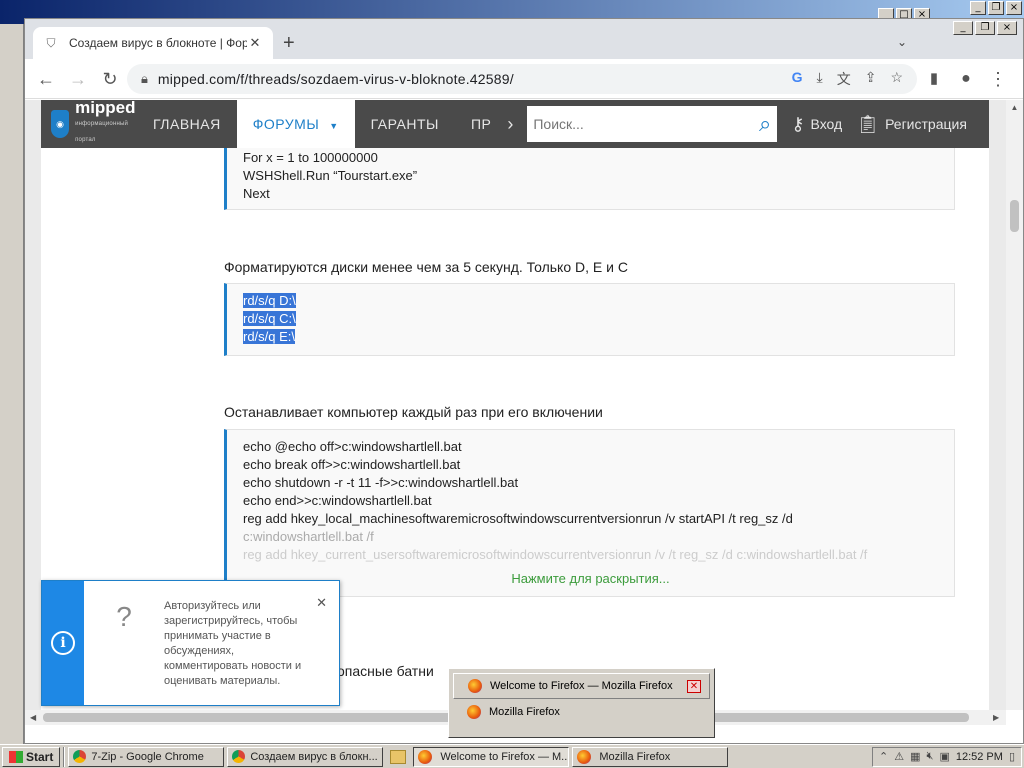 The height and width of the screenshot is (768, 1024). What do you see at coordinates (60, 124) in the screenshot?
I see `shield-logo-icon: ◉` at bounding box center [60, 124].